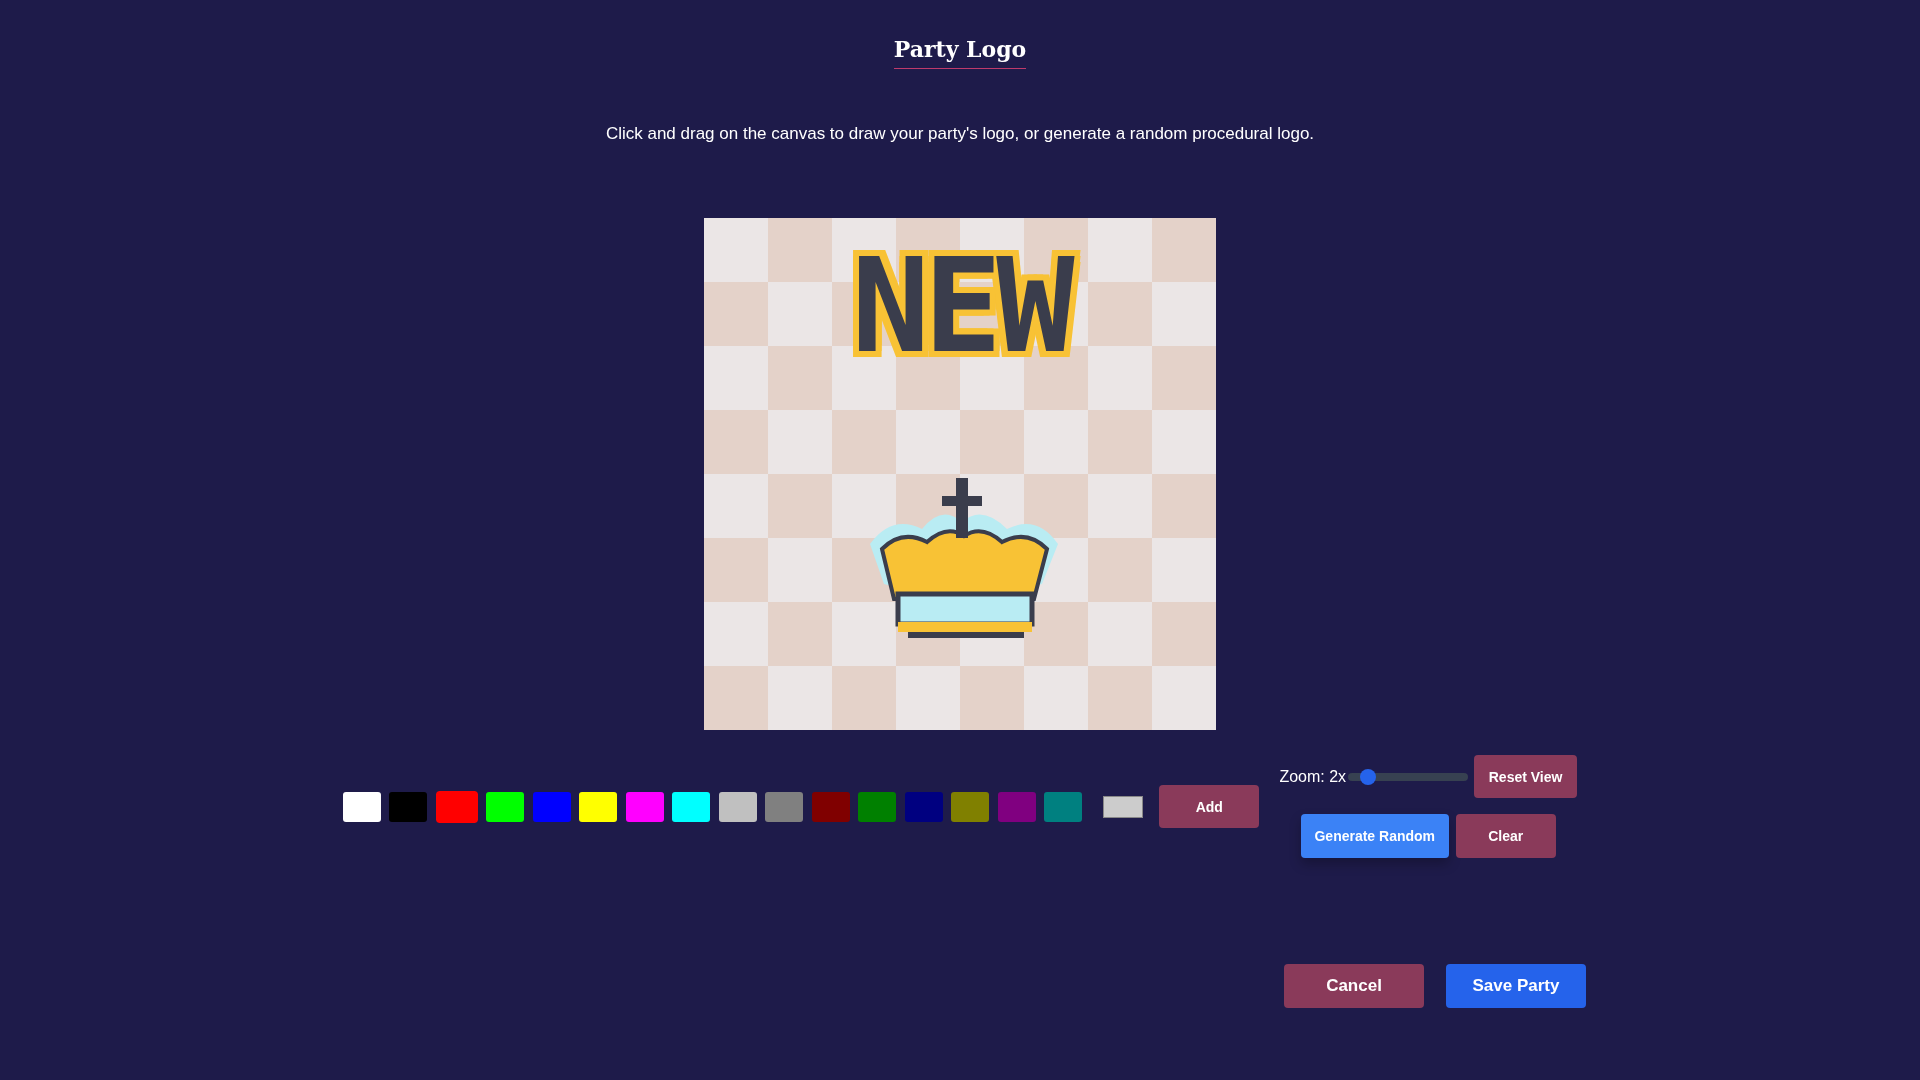 This screenshot has height=1080, width=1920. I want to click on drawing-canvas, so click(960, 474).